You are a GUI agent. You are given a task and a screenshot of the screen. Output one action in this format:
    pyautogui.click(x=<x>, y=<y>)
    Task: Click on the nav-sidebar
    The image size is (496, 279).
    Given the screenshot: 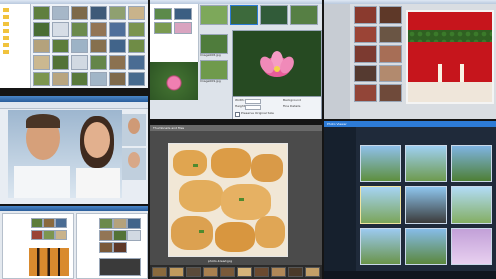 What is the action you would take?
    pyautogui.click(x=340, y=199)
    